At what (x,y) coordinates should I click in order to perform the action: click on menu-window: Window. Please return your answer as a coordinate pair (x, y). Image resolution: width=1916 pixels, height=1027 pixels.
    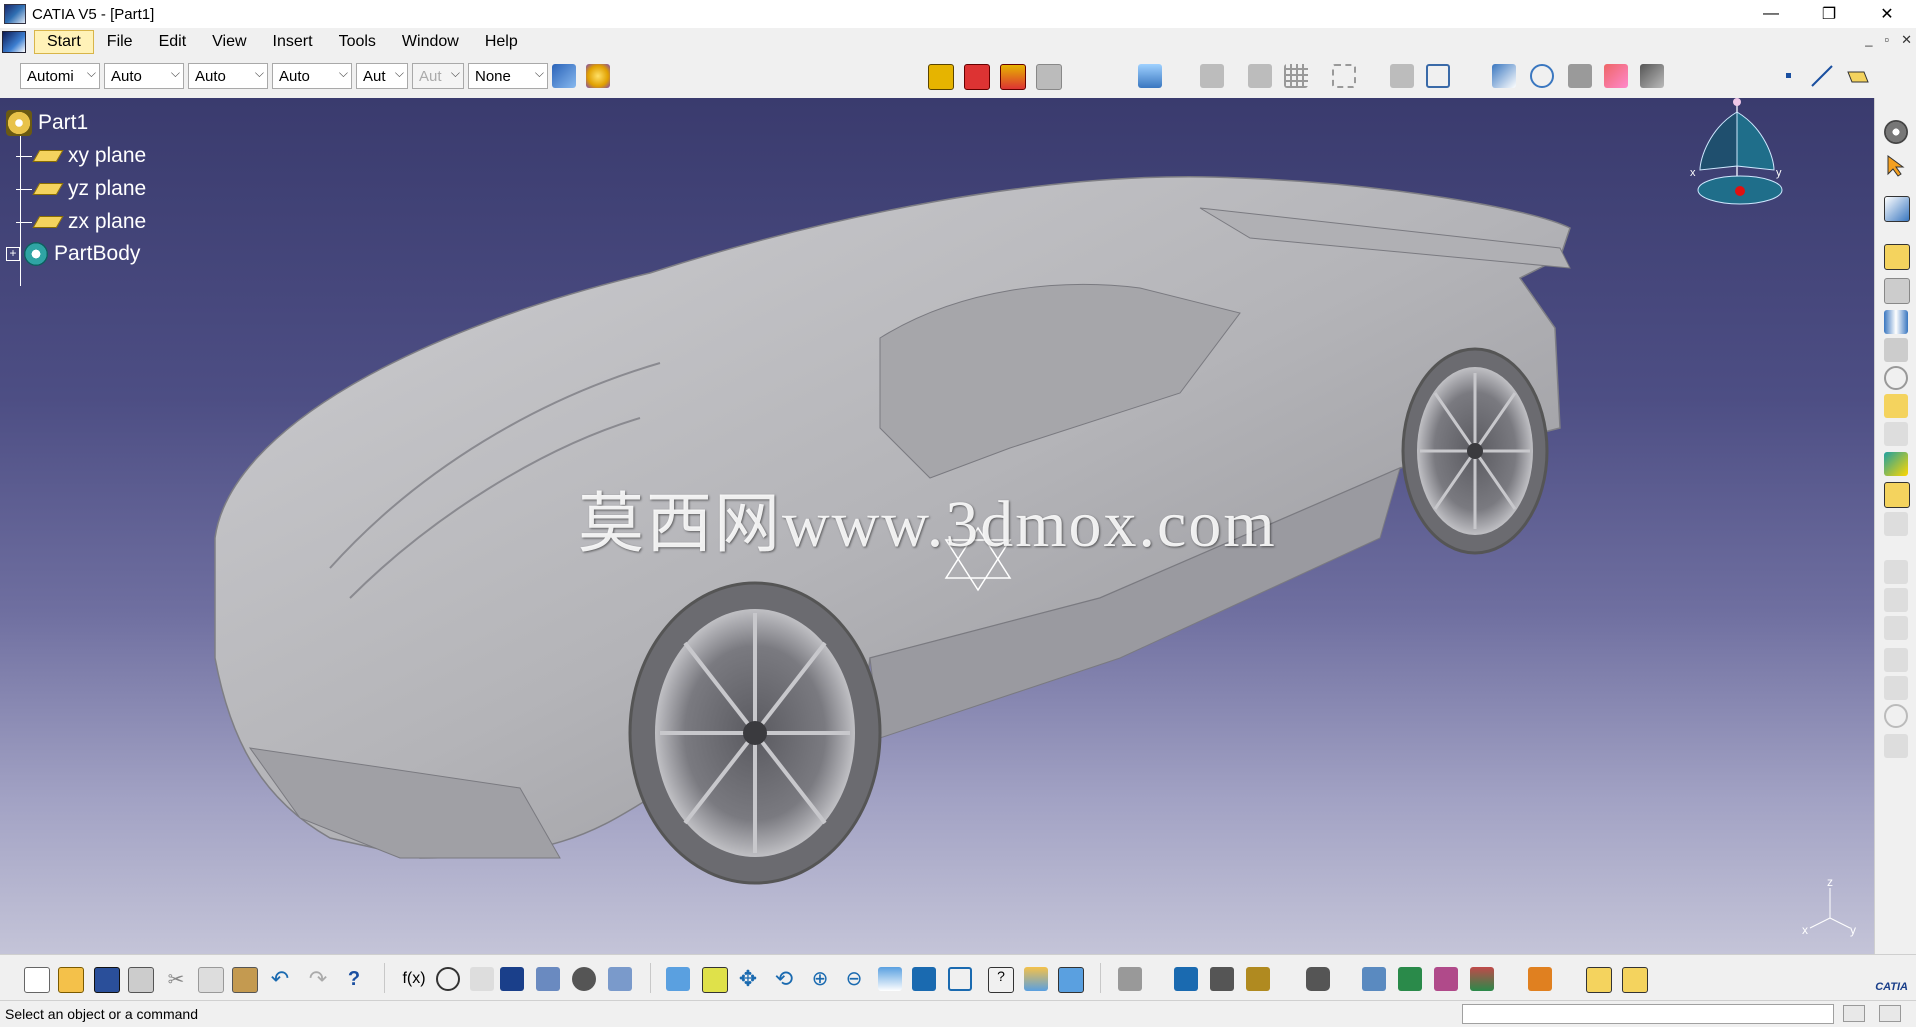
    Looking at the image, I should click on (430, 42).